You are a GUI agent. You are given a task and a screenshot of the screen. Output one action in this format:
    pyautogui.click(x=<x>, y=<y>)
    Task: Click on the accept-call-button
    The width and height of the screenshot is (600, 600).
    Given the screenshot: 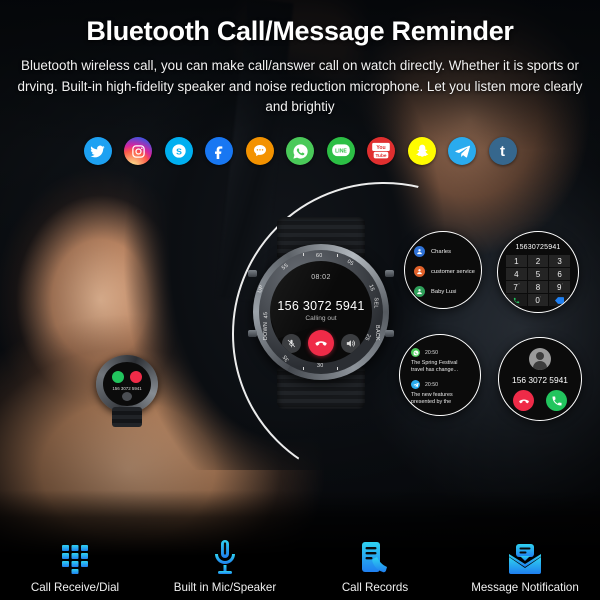 What is the action you would take?
    pyautogui.click(x=556, y=400)
    